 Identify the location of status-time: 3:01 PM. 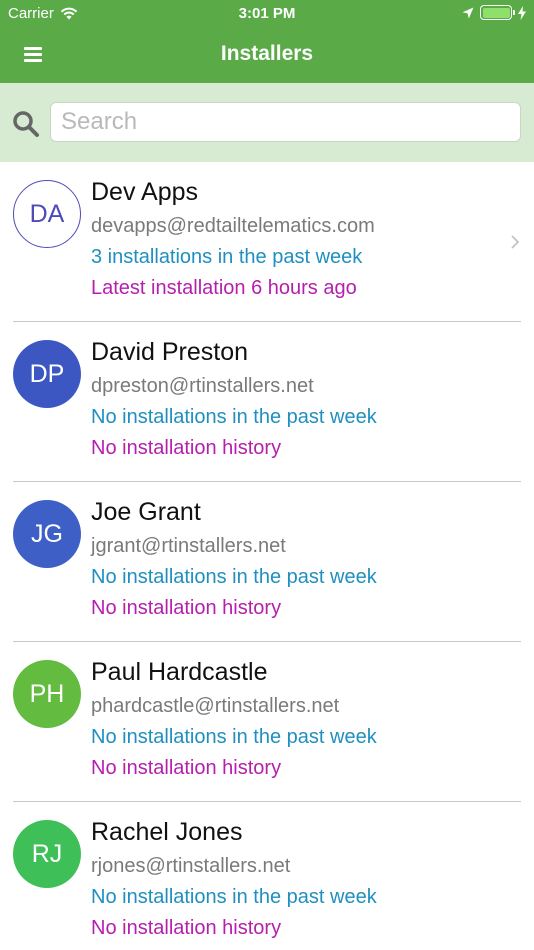
(267, 13).